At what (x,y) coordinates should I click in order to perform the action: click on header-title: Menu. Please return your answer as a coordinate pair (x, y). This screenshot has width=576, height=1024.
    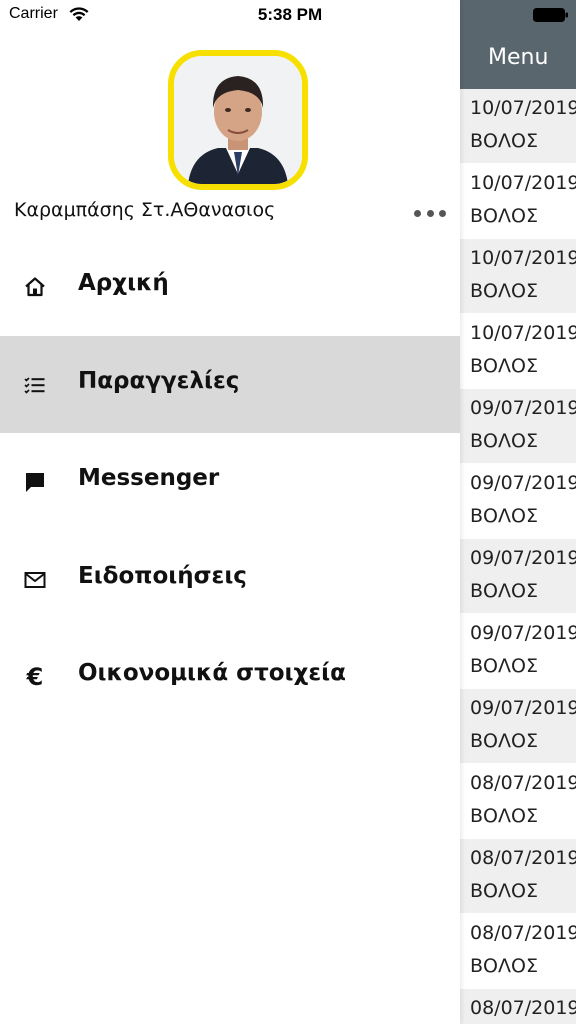
    Looking at the image, I should click on (518, 57).